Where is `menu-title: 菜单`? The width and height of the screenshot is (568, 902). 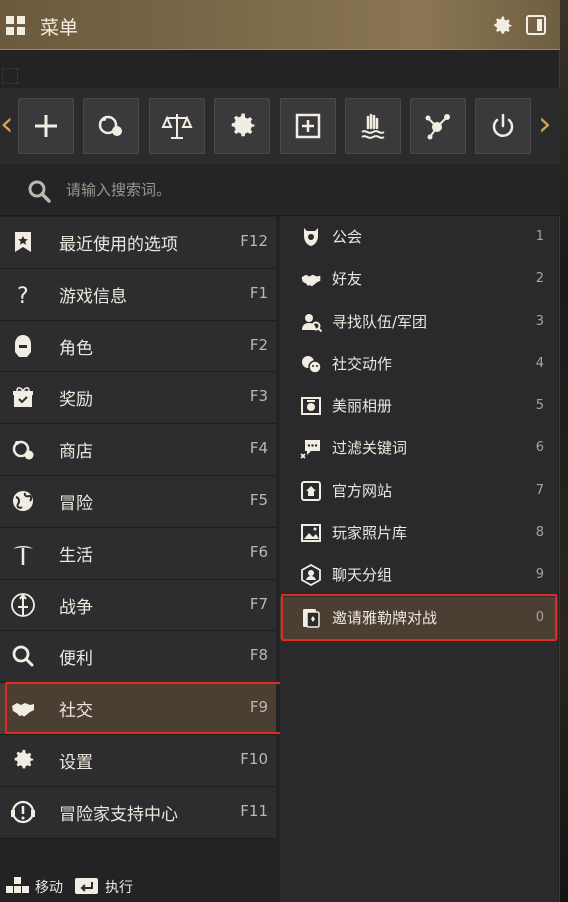 menu-title: 菜单 is located at coordinates (59, 28).